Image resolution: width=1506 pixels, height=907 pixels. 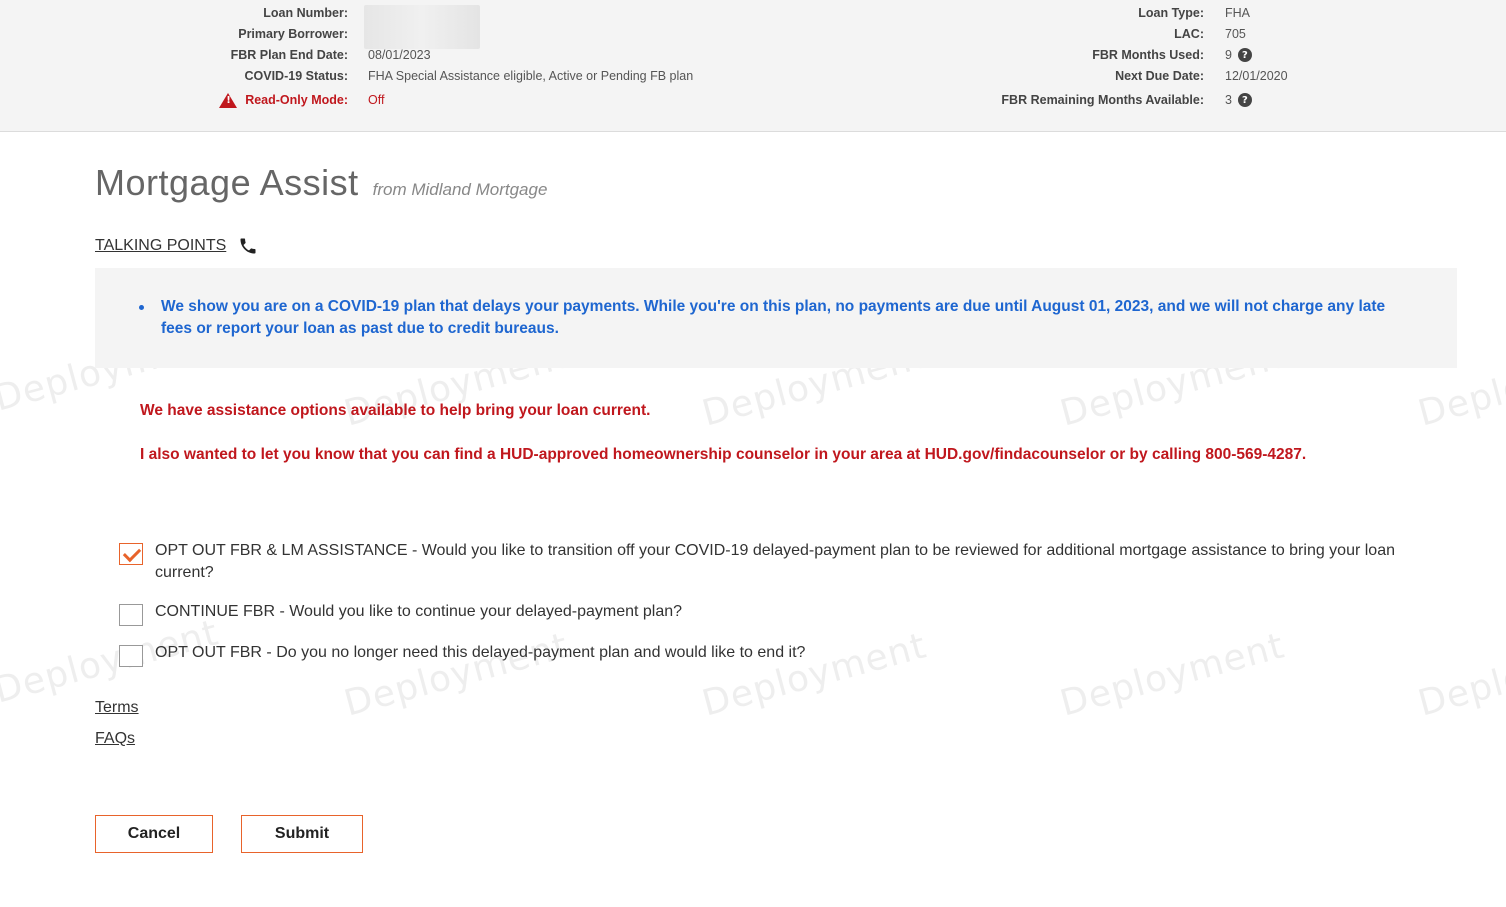 What do you see at coordinates (160, 246) in the screenshot?
I see `talking-points-link: TALKING POINTS` at bounding box center [160, 246].